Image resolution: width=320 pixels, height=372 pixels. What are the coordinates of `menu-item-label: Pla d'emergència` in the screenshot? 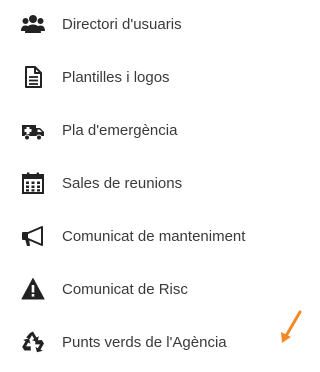 It's located at (120, 130).